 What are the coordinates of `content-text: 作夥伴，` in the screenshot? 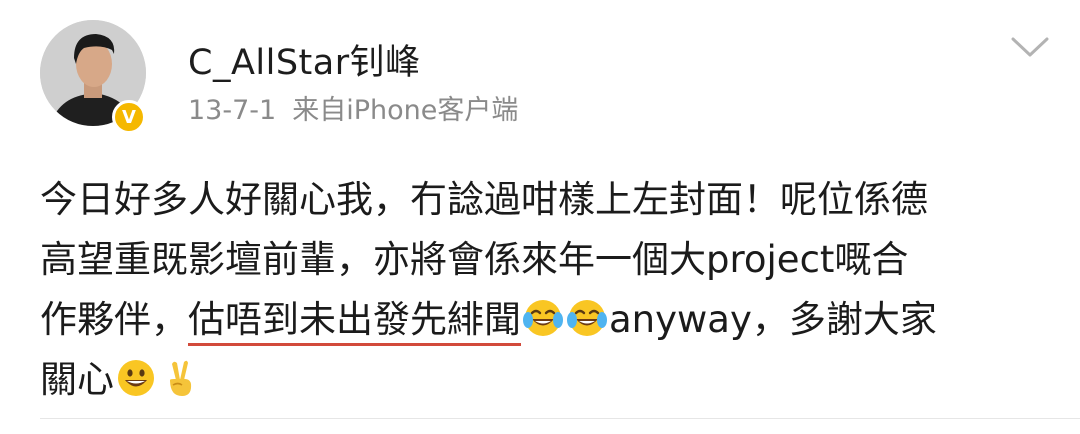 It's located at (114, 319).